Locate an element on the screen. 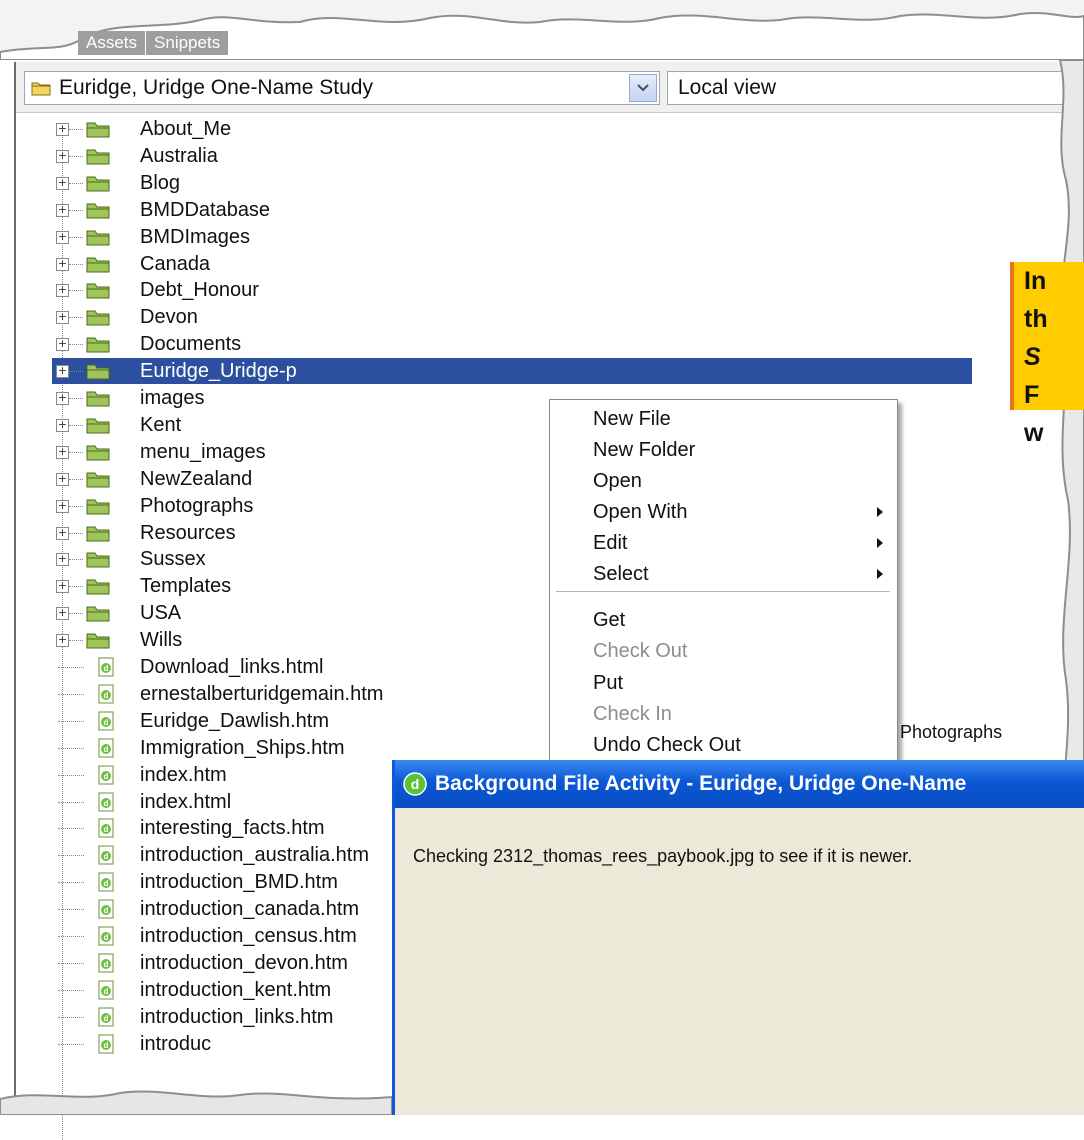 This screenshot has height=1140, width=1084. menu-item-put: Put is located at coordinates (723, 683).